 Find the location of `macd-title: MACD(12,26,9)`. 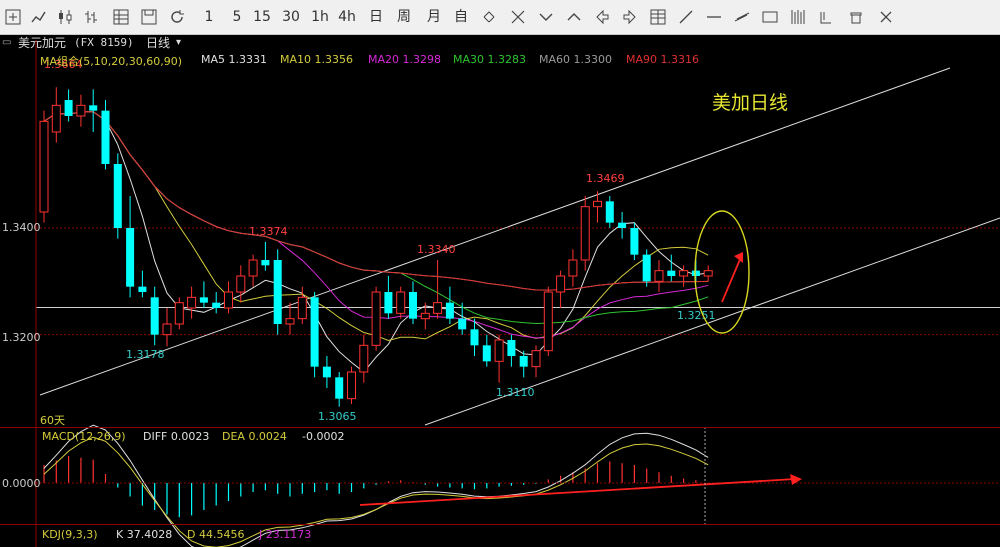

macd-title: MACD(12,26,9) is located at coordinates (84, 436).